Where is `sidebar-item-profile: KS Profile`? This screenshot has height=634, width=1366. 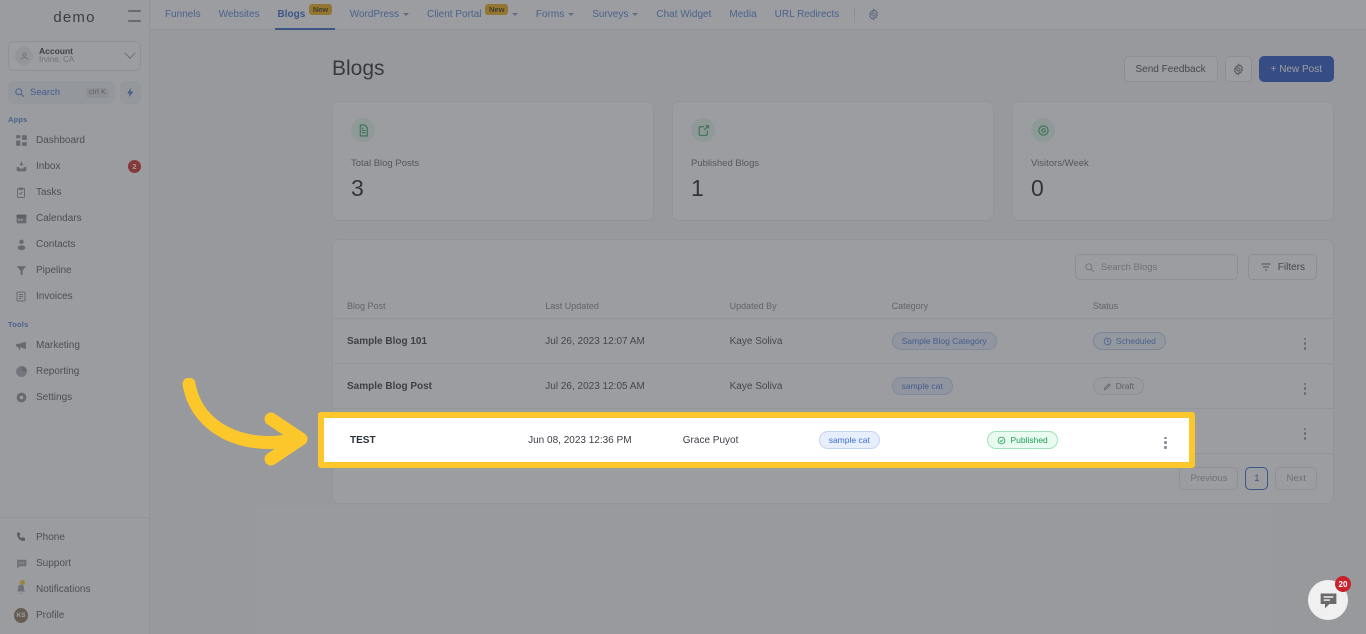
sidebar-item-profile: KS Profile is located at coordinates (74, 615).